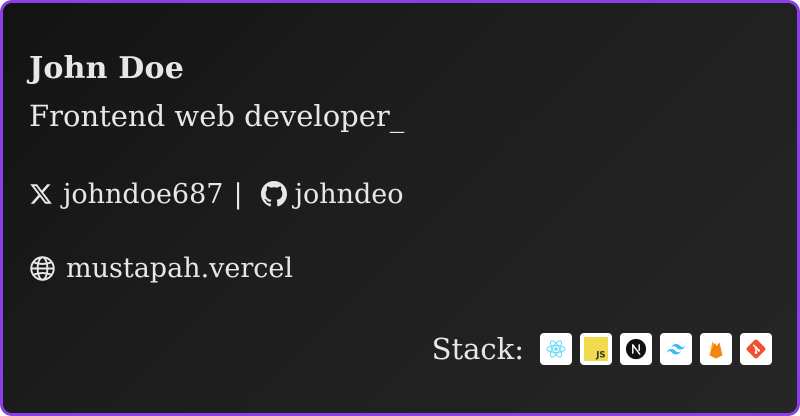  I want to click on website-link: mustapah.vercel, so click(161, 268).